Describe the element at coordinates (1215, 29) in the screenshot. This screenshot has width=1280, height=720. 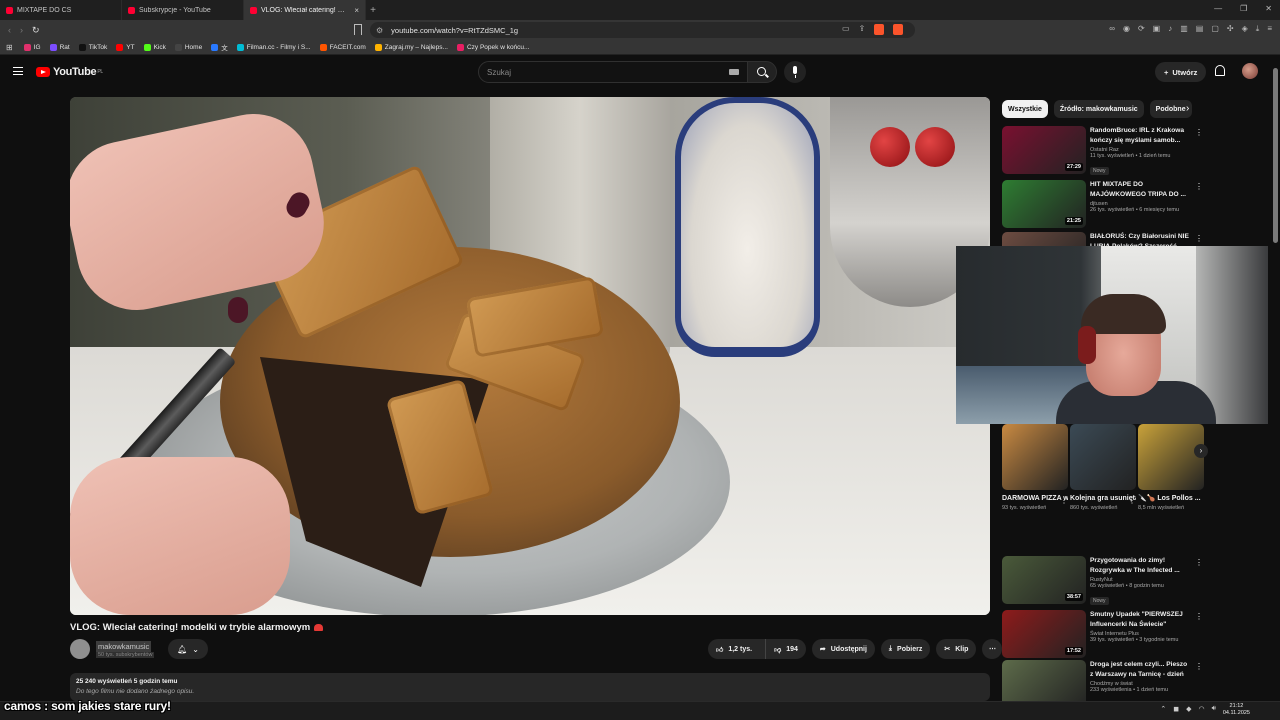
I see `wallet-icon: ▢` at that location.